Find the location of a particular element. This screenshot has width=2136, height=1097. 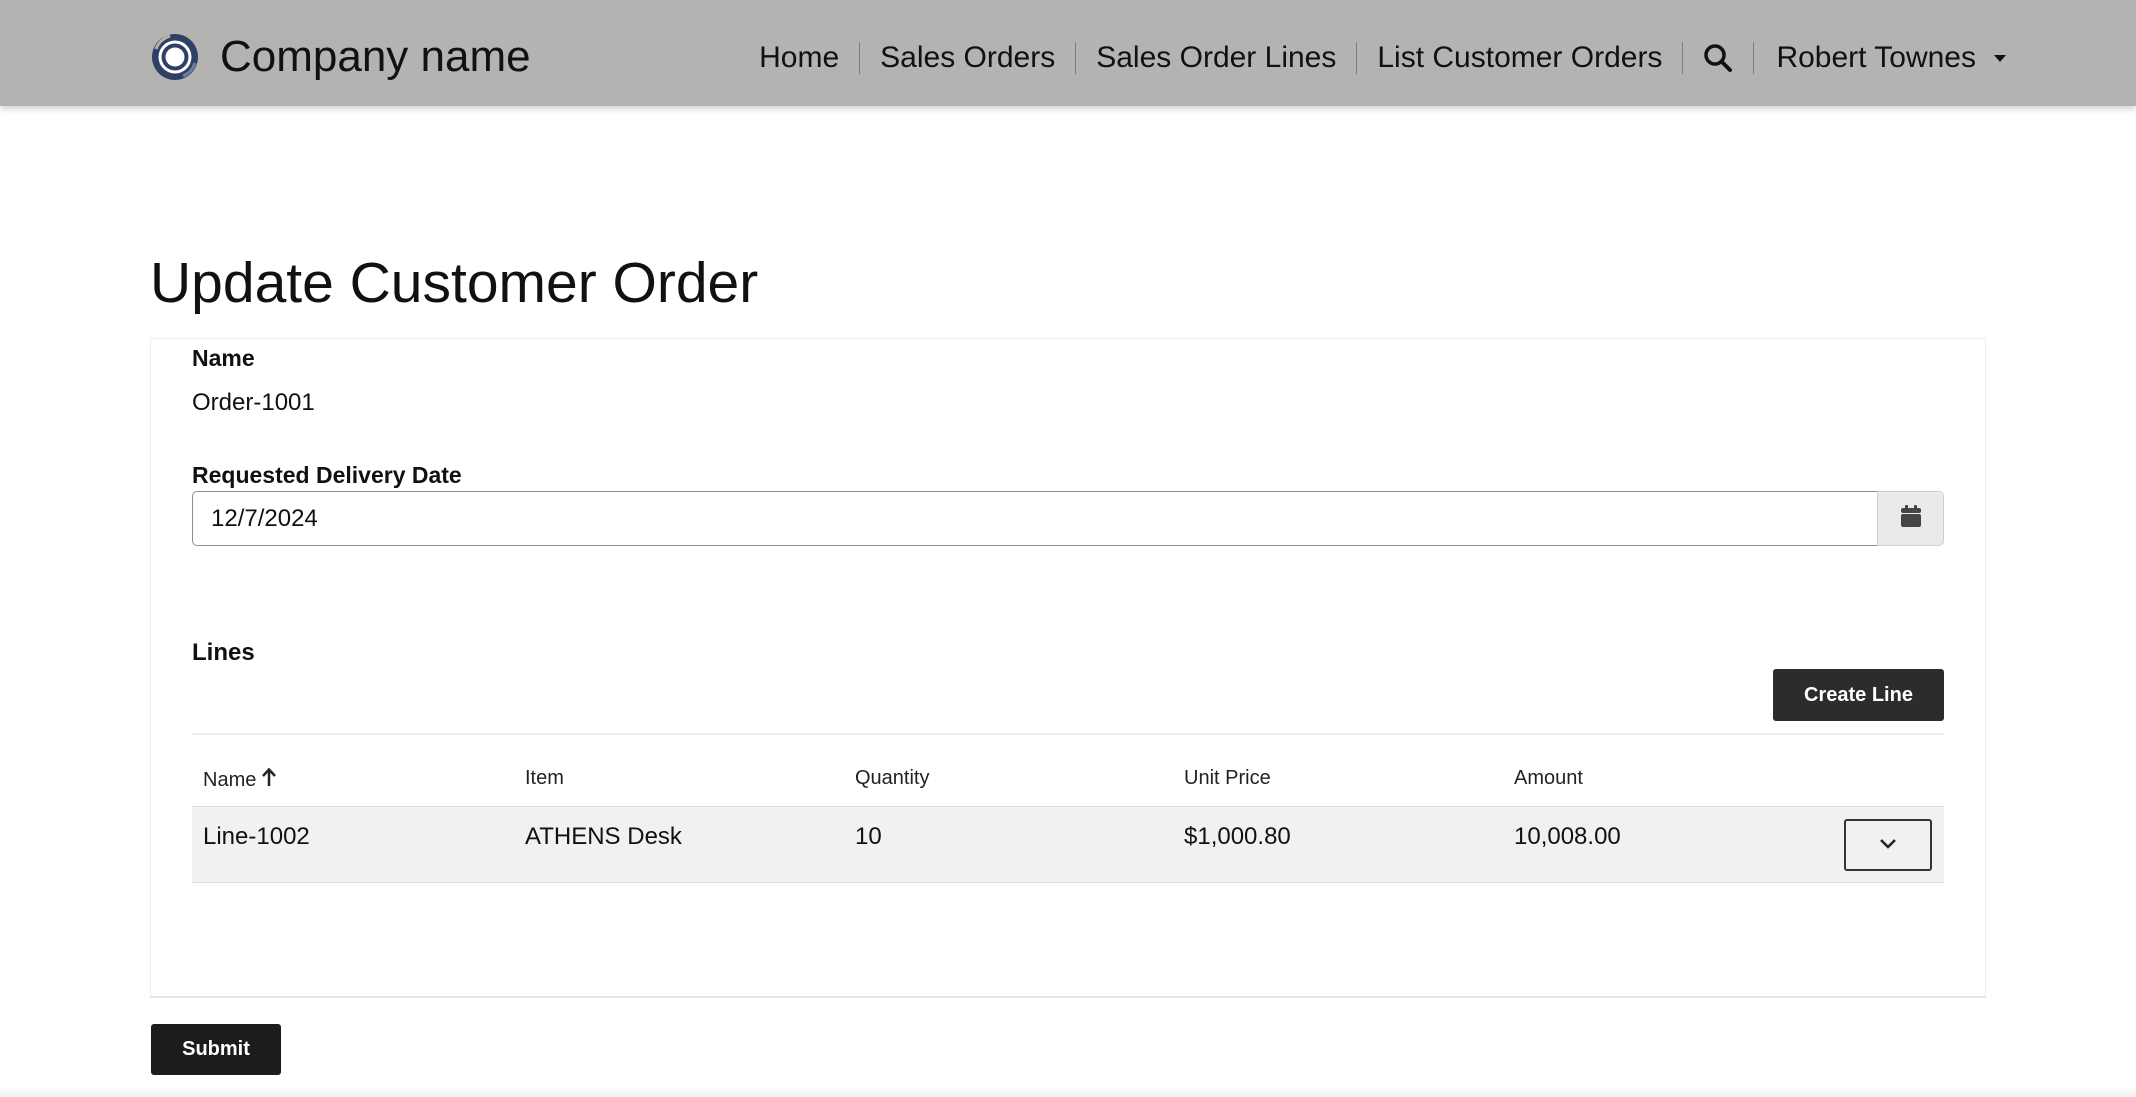

nav-link-home: Home is located at coordinates (799, 58).